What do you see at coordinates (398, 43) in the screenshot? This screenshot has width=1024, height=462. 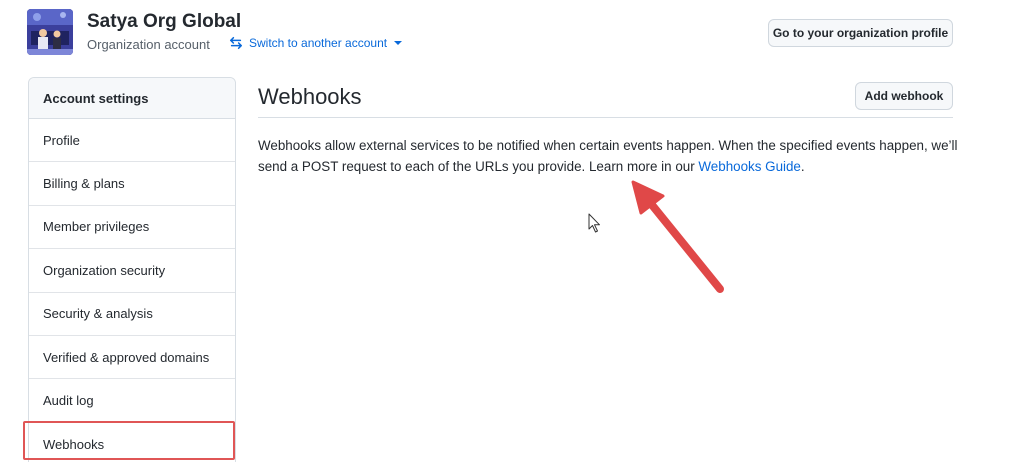 I see `chevron-down-icon` at bounding box center [398, 43].